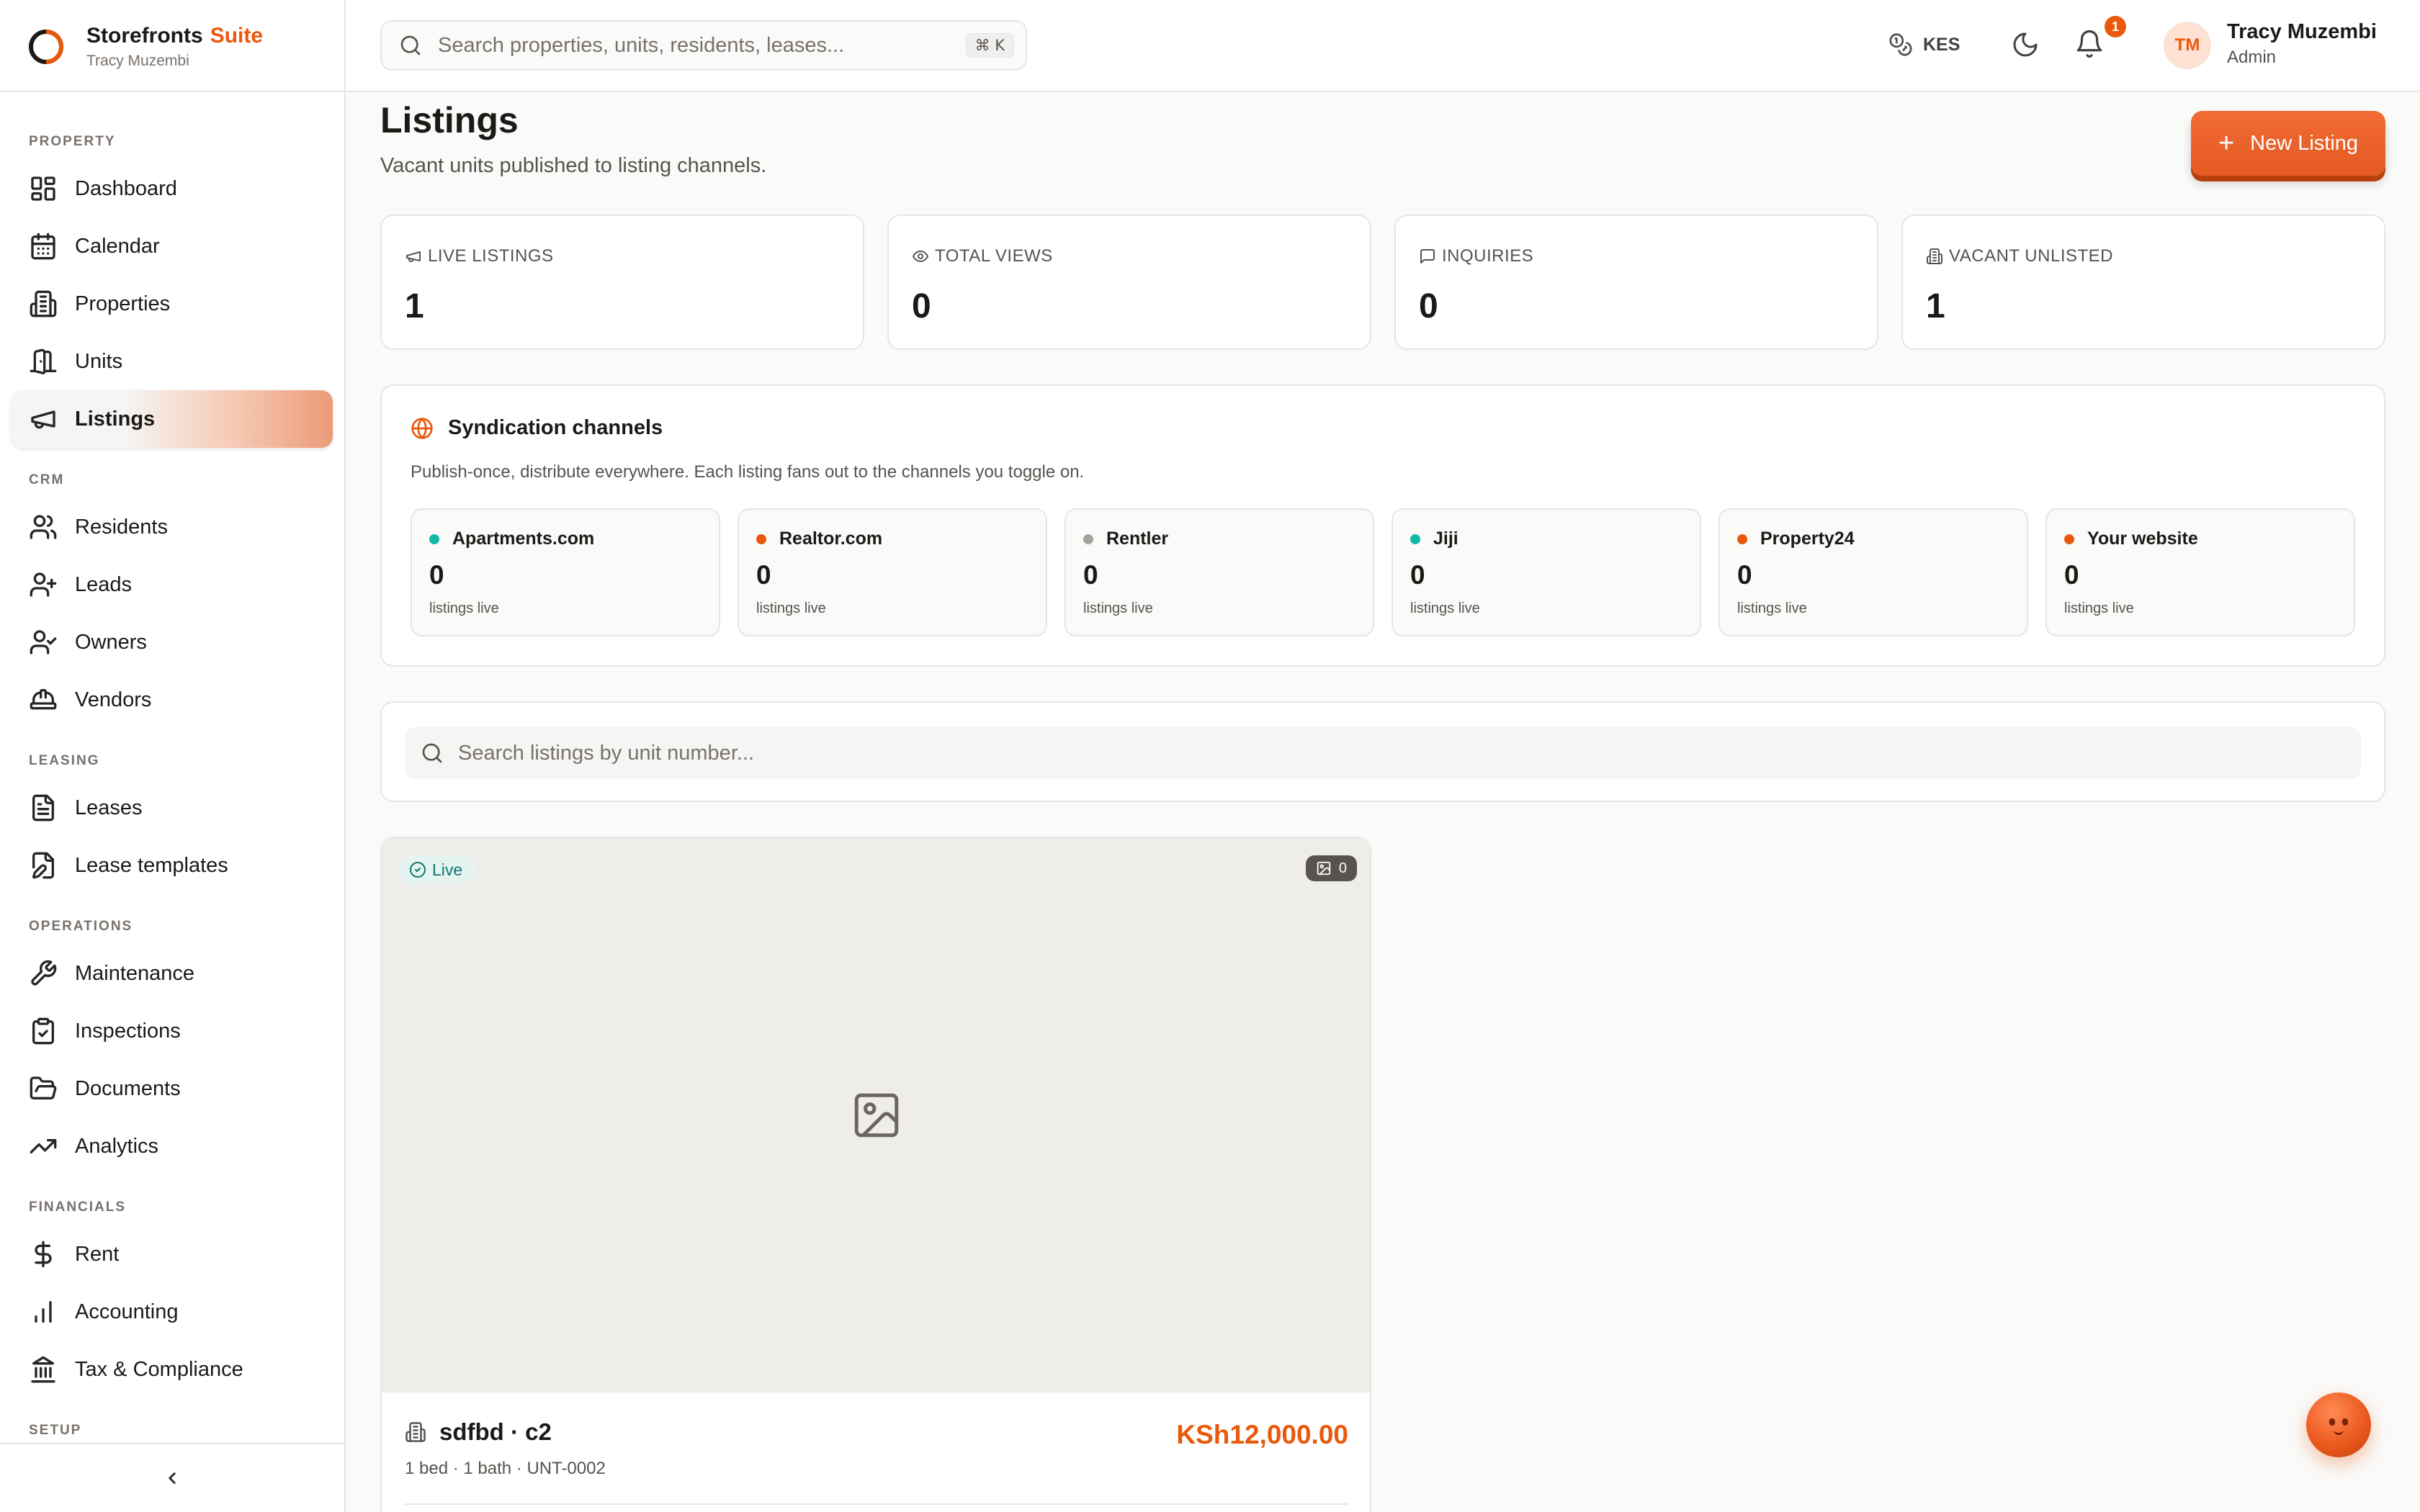 This screenshot has width=2420, height=1512. What do you see at coordinates (893, 572) in the screenshot?
I see `channel-card: Realtor.com 0 listings live` at bounding box center [893, 572].